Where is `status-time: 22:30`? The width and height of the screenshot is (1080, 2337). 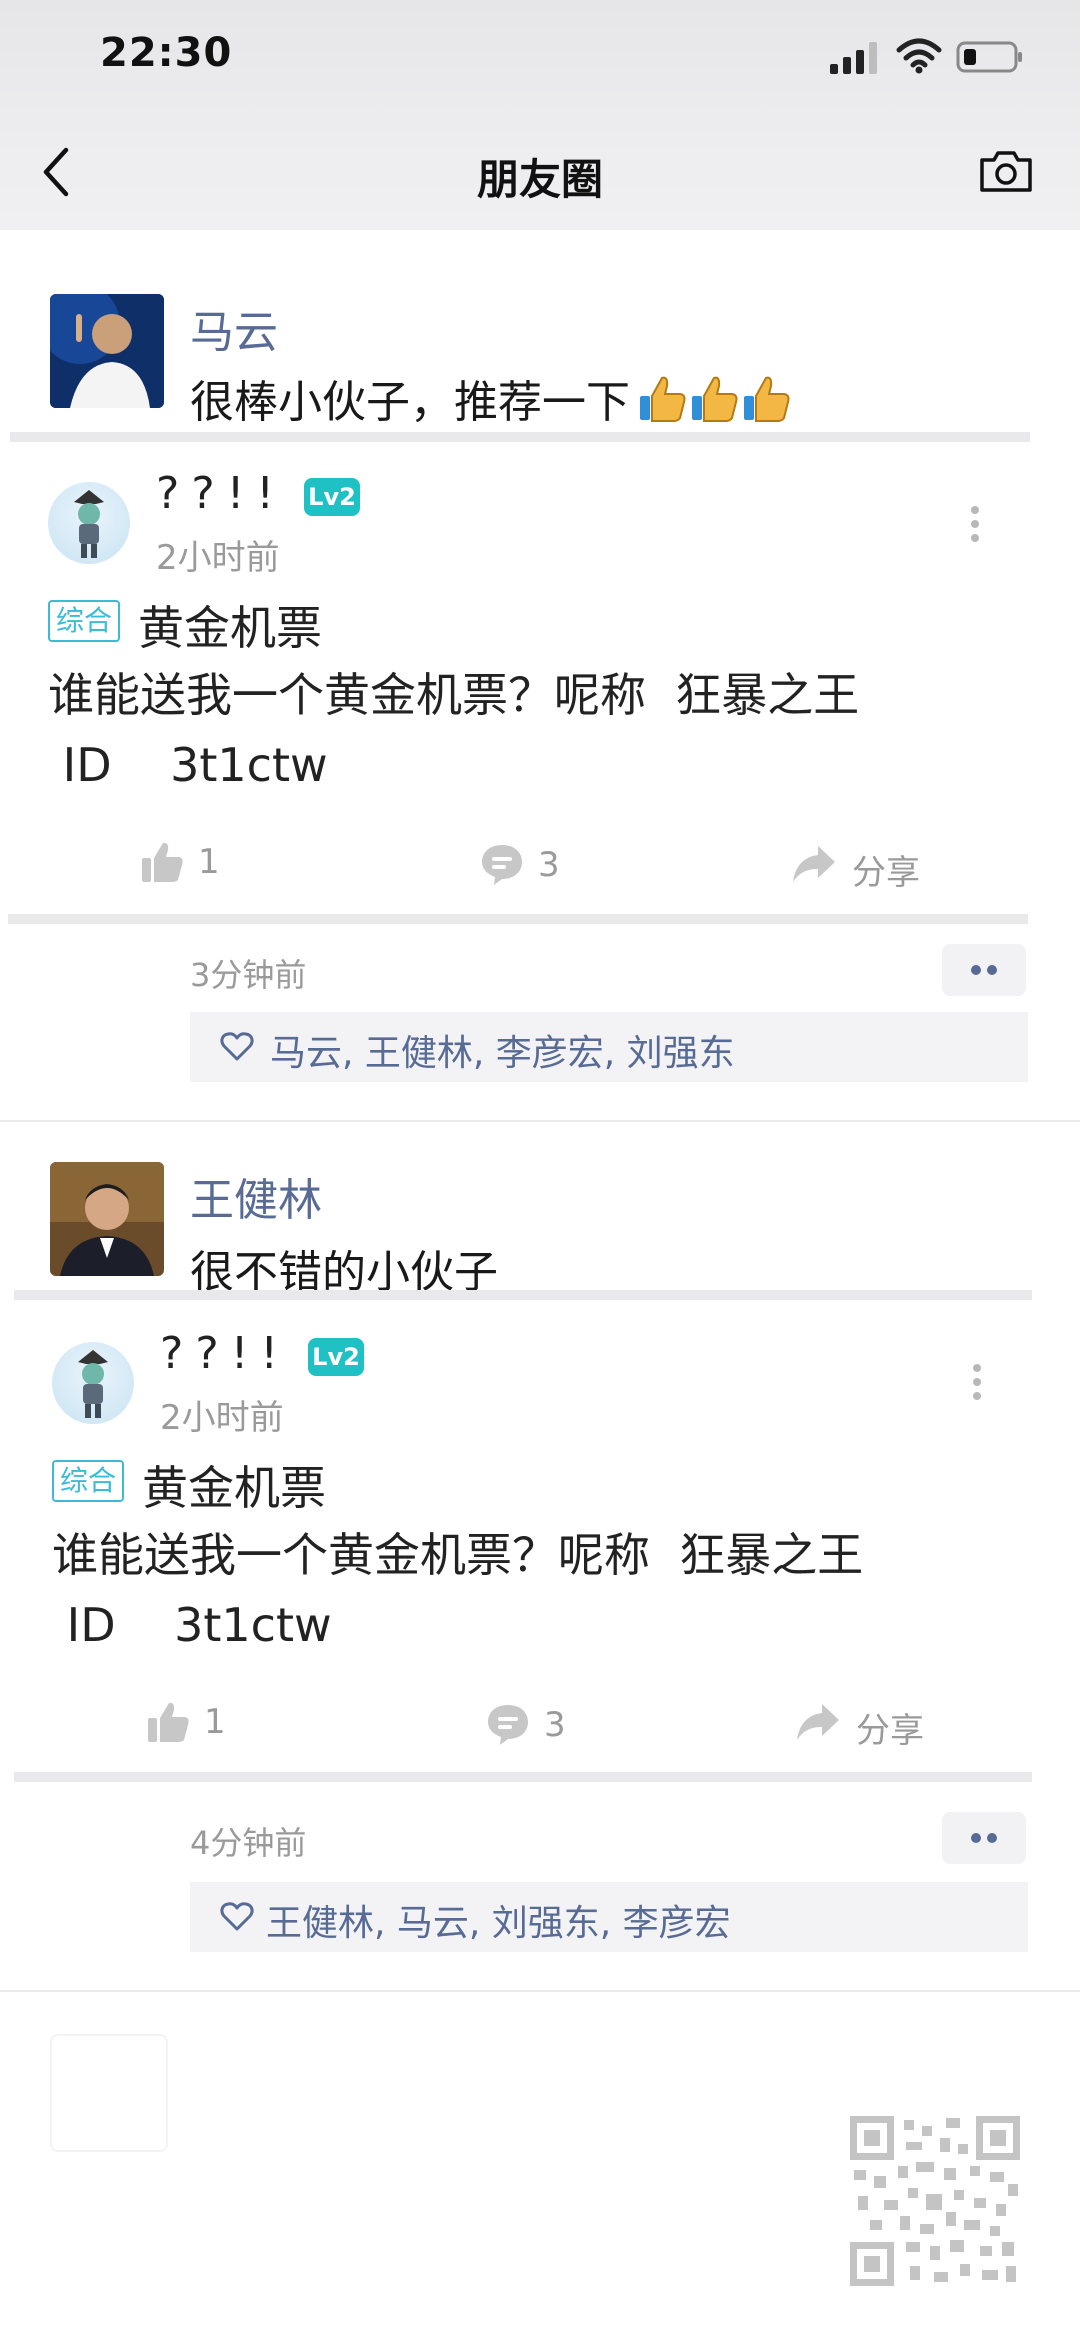 status-time: 22:30 is located at coordinates (166, 53).